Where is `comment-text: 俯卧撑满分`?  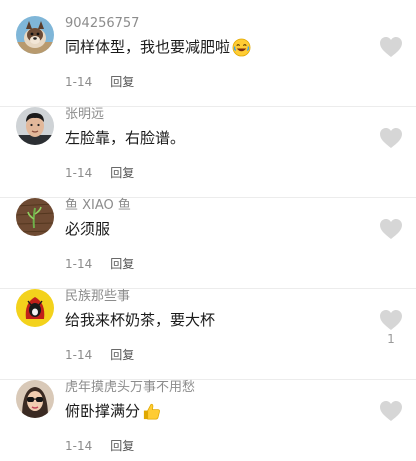
comment-text: 俯卧撑满分 is located at coordinates (103, 411).